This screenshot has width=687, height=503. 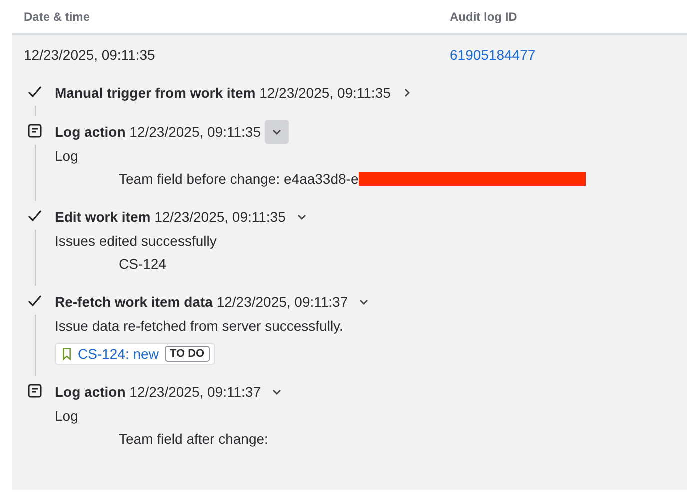 I want to click on log-text: Issue data re-fetched from server successfully., so click(x=199, y=326).